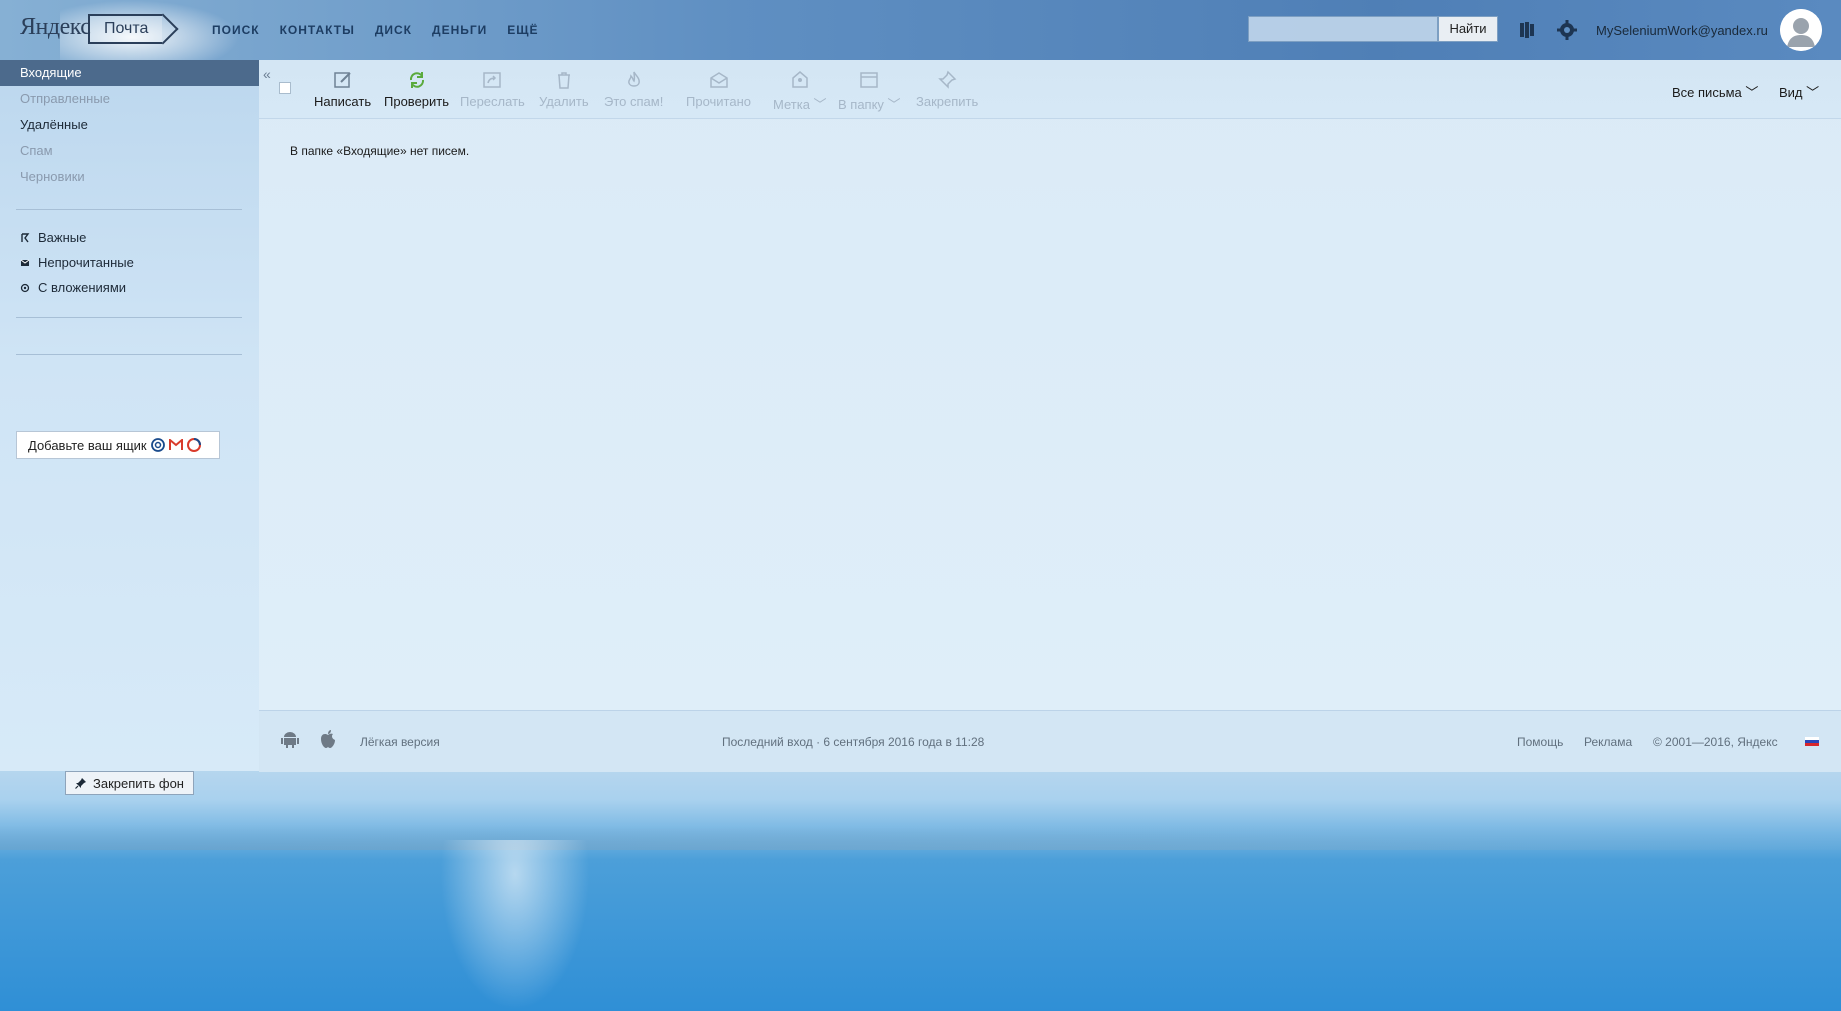 The height and width of the screenshot is (1011, 1841). What do you see at coordinates (416, 80) in the screenshot?
I see `refresh-icon` at bounding box center [416, 80].